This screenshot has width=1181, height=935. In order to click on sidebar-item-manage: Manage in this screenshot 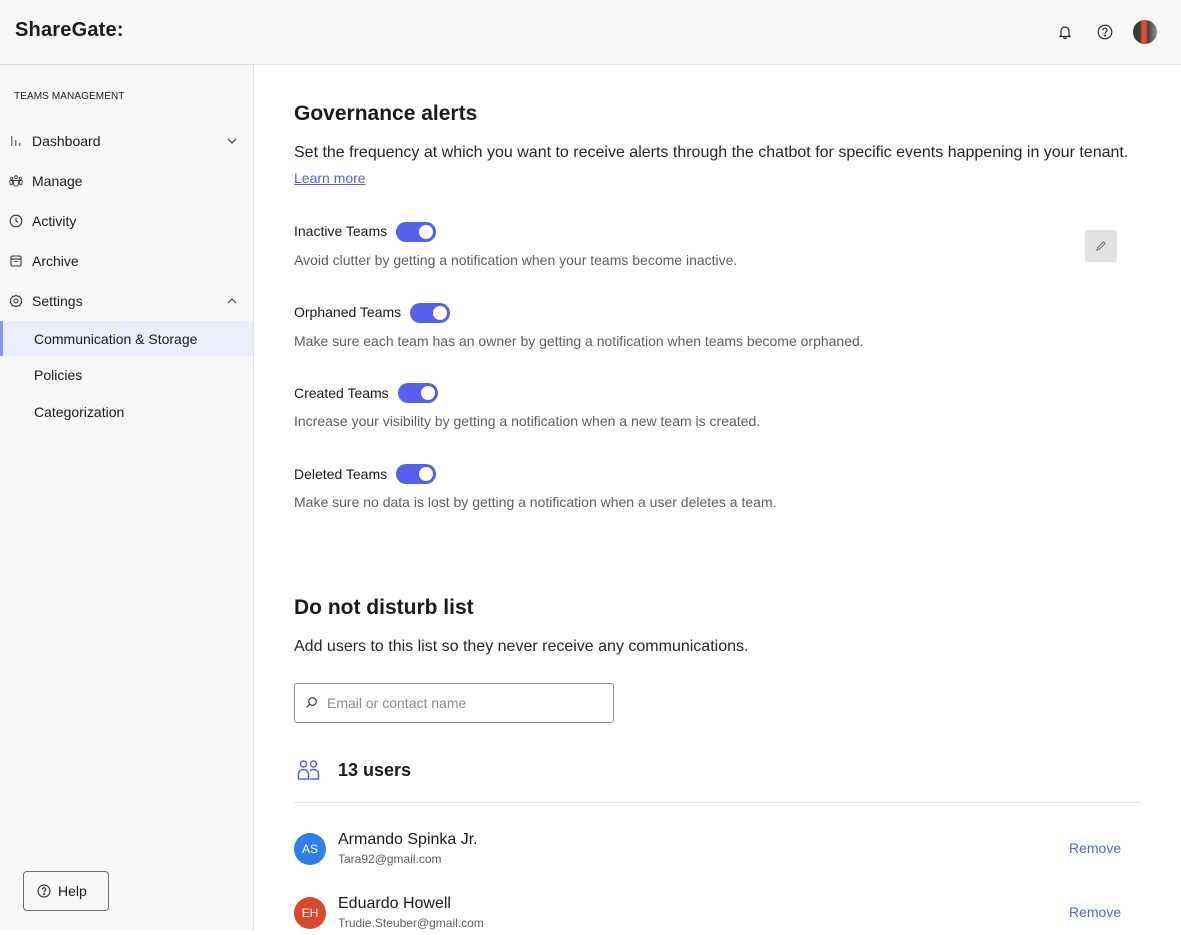, I will do `click(126, 181)`.